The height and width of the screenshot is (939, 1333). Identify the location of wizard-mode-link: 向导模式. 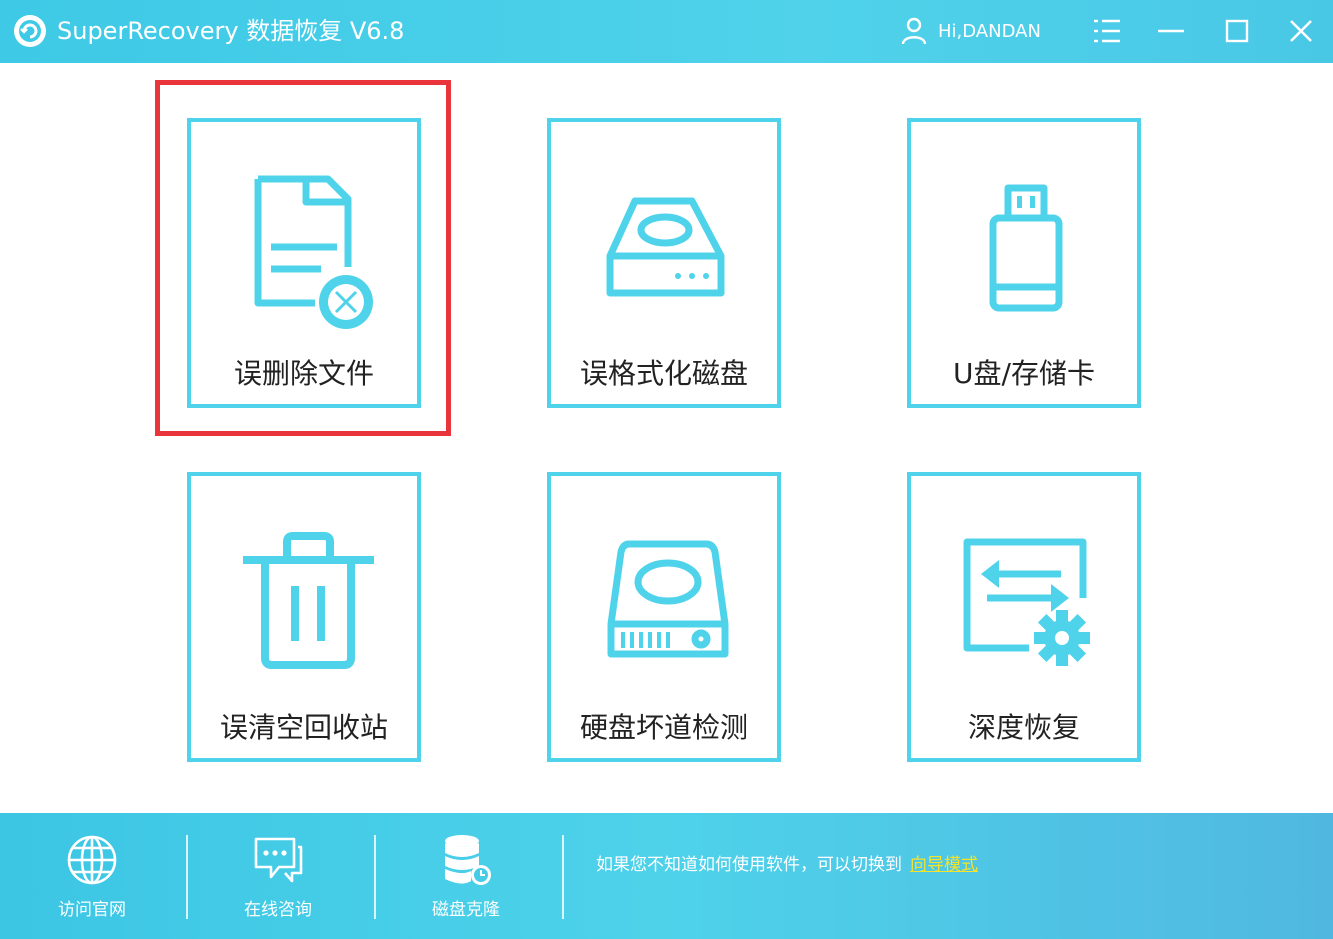
(944, 865).